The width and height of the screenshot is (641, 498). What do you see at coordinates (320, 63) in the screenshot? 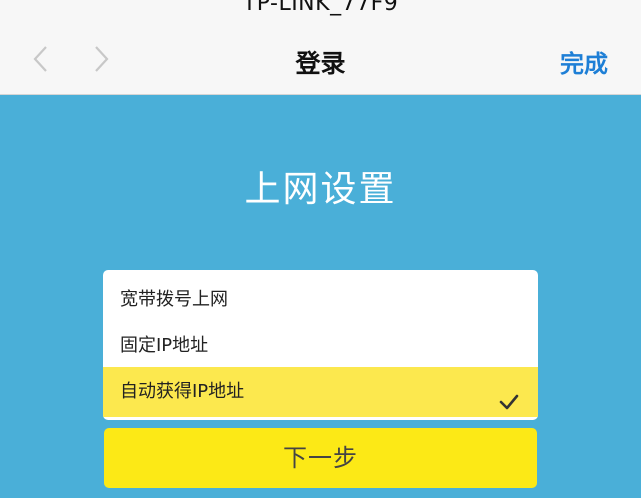
I see `page-title: 登录` at bounding box center [320, 63].